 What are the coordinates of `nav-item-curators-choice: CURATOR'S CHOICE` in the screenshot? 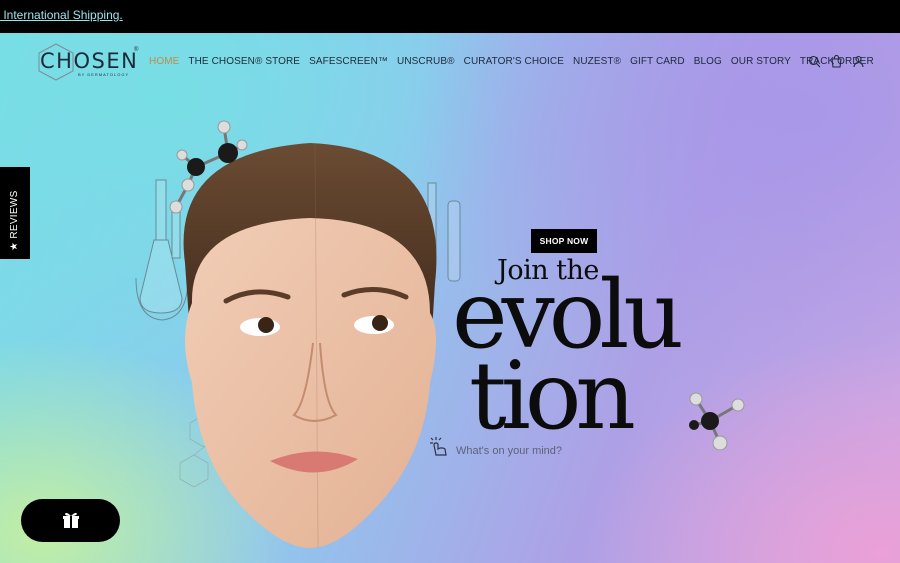 It's located at (514, 61).